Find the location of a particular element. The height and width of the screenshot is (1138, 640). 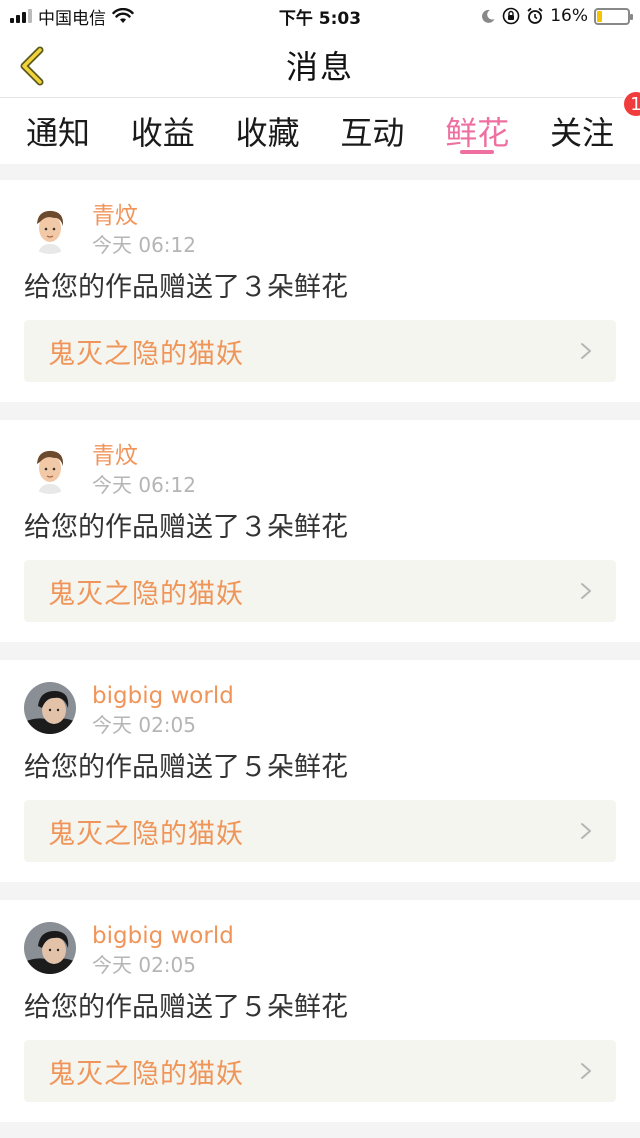

signal-icon is located at coordinates (21, 16).